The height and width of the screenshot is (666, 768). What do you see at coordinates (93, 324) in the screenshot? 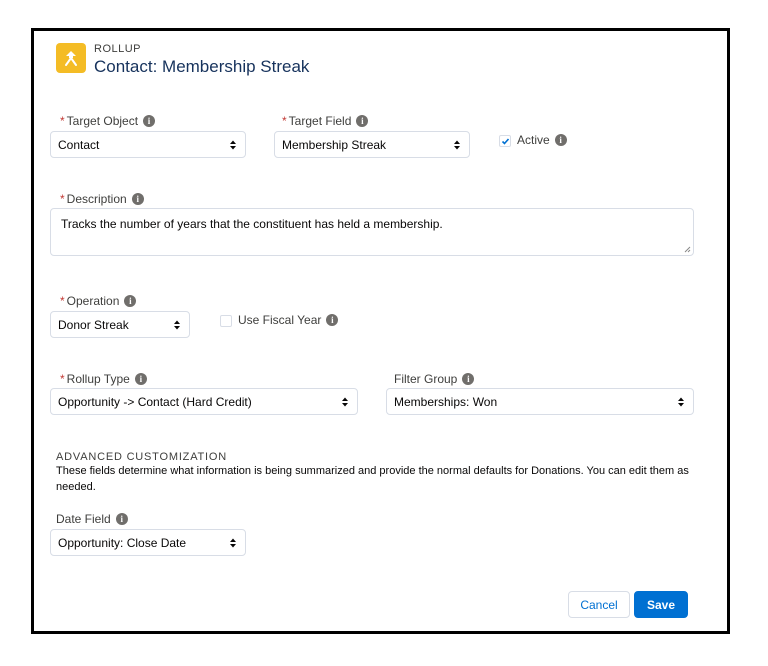
I see `operation-value: Donor Streak` at bounding box center [93, 324].